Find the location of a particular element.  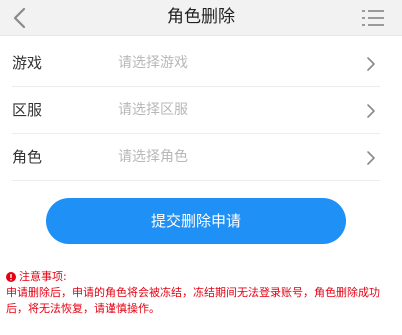

notice-title: 注意事项: is located at coordinates (43, 276).